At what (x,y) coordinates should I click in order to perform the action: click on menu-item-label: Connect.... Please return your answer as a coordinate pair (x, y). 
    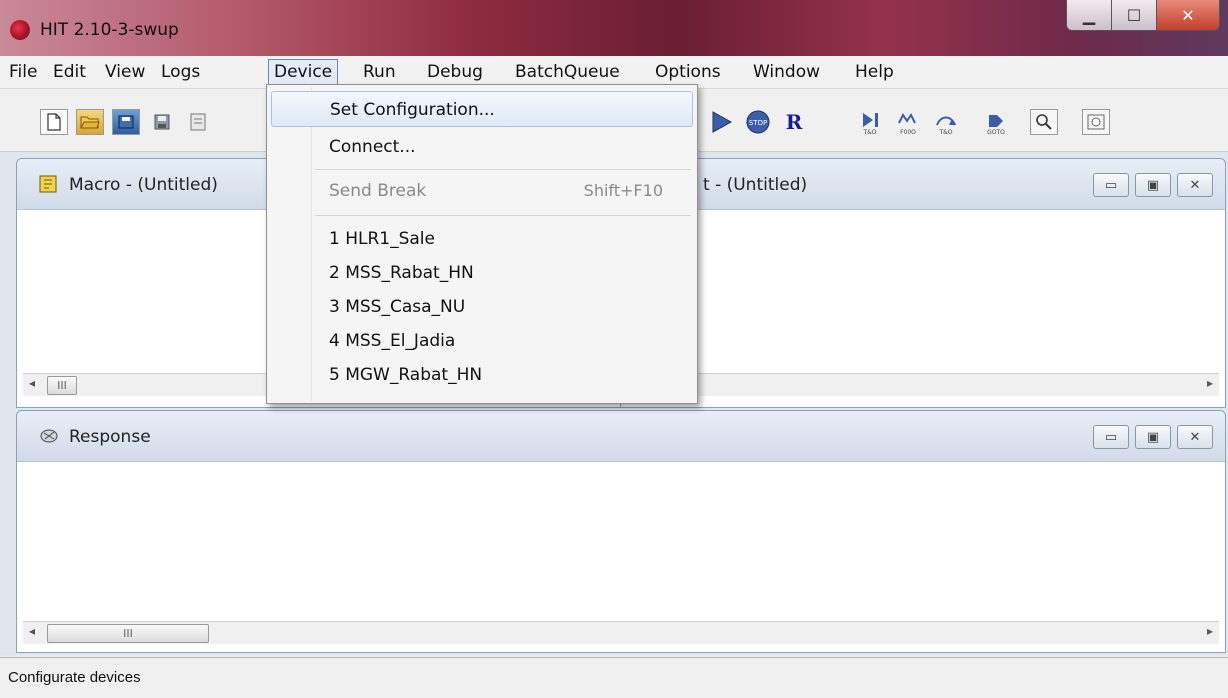
    Looking at the image, I should click on (372, 147).